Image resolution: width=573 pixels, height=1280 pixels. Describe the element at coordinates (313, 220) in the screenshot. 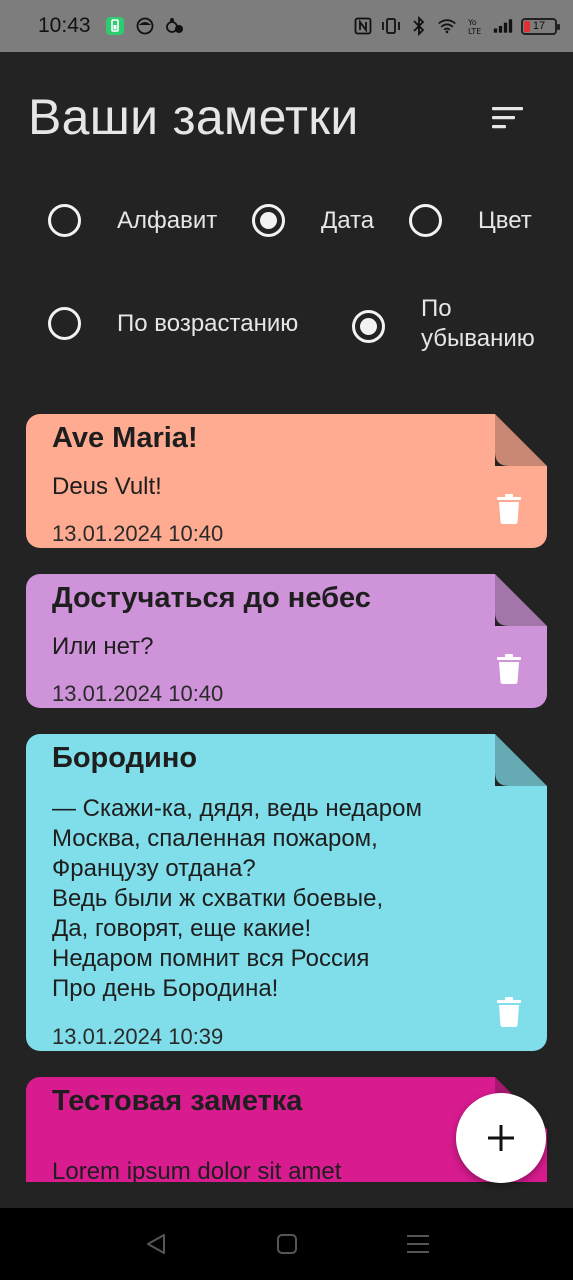

I see `radio-option-date: Дата` at that location.